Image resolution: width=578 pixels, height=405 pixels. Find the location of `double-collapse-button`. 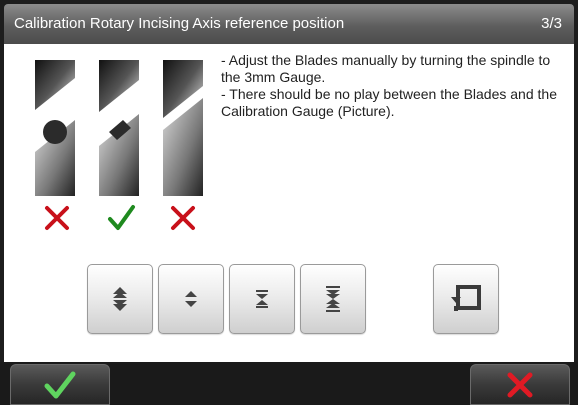

double-collapse-button is located at coordinates (333, 299).